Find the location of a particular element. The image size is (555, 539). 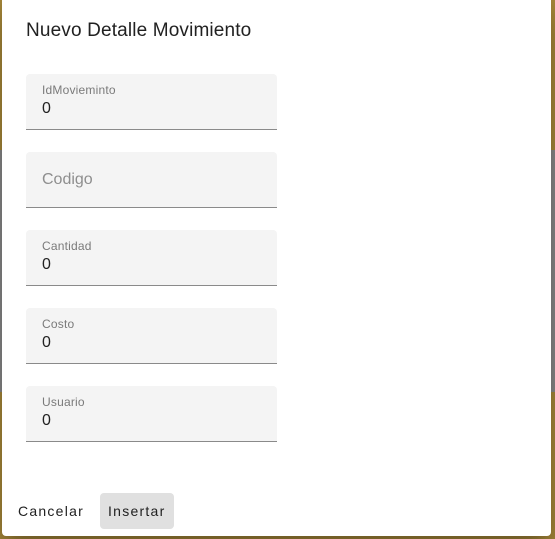

cantidad-label: Cantidad is located at coordinates (67, 246).